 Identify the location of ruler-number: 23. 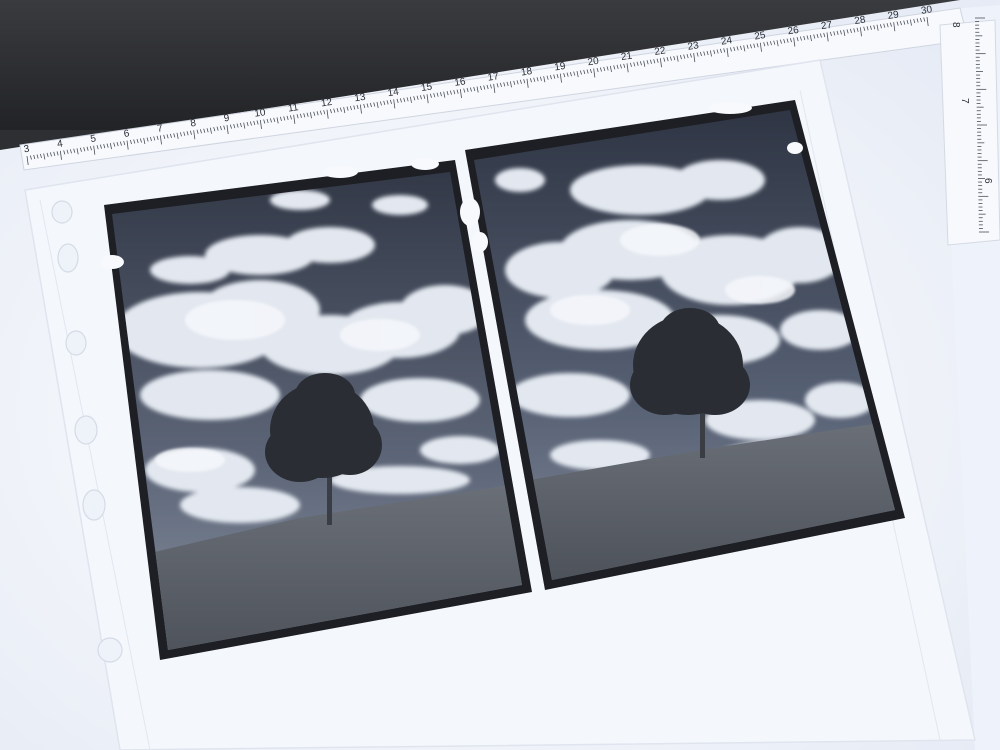
(693, 46).